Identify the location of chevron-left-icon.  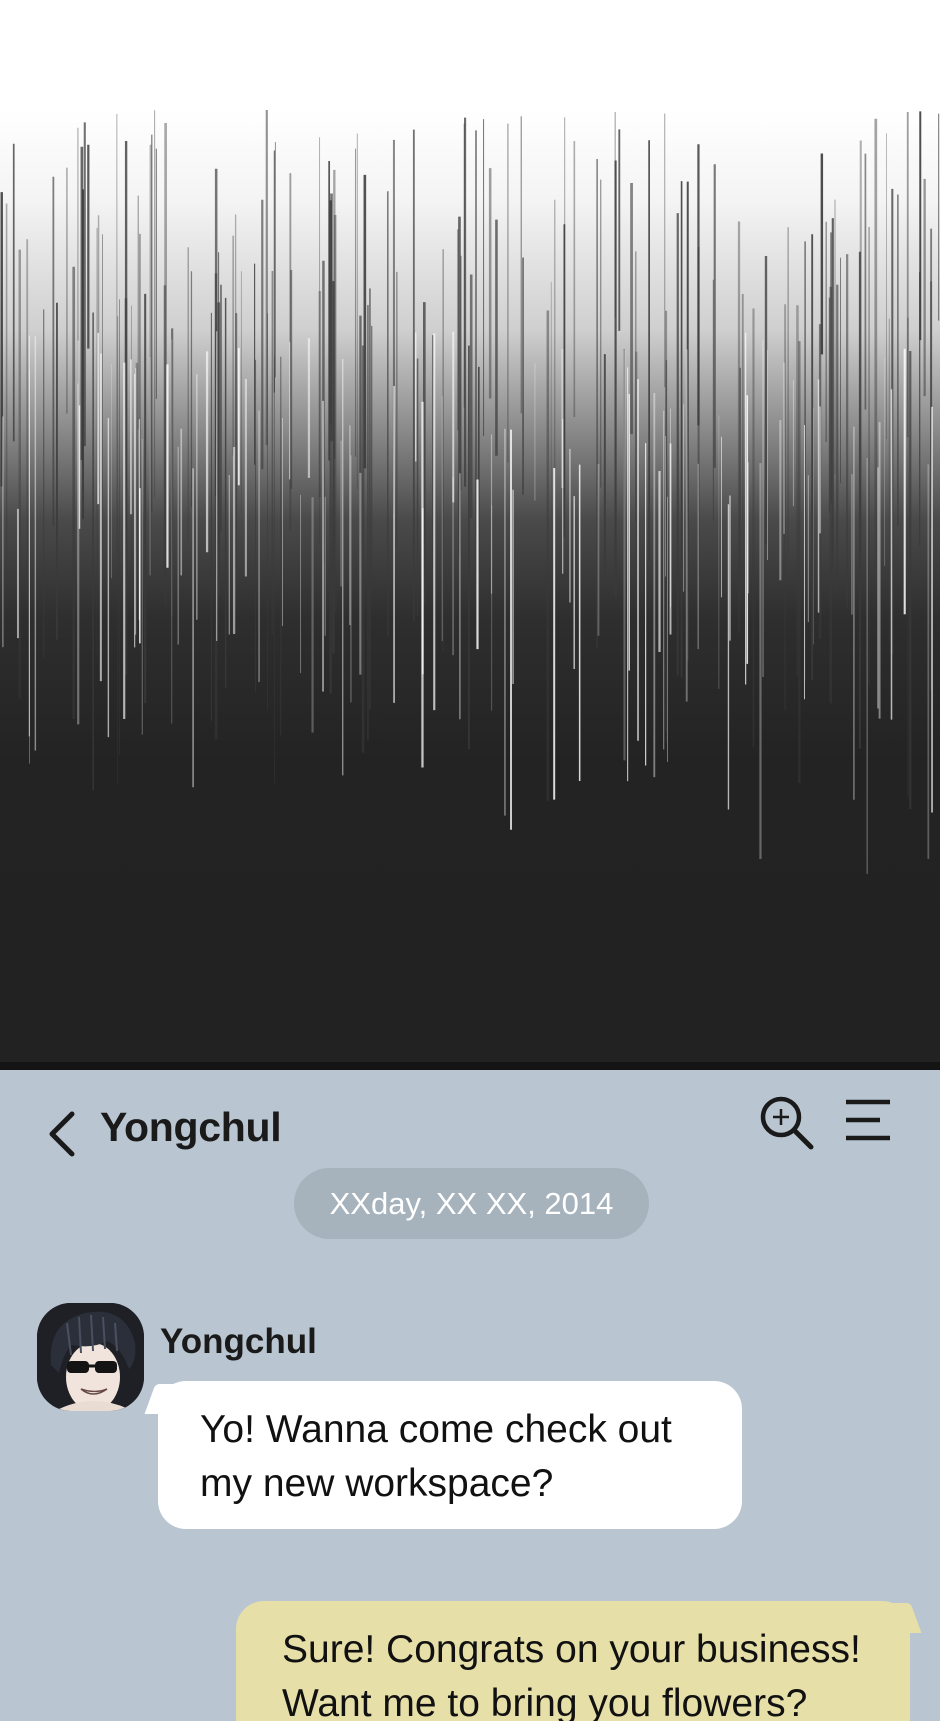
(62, 1134).